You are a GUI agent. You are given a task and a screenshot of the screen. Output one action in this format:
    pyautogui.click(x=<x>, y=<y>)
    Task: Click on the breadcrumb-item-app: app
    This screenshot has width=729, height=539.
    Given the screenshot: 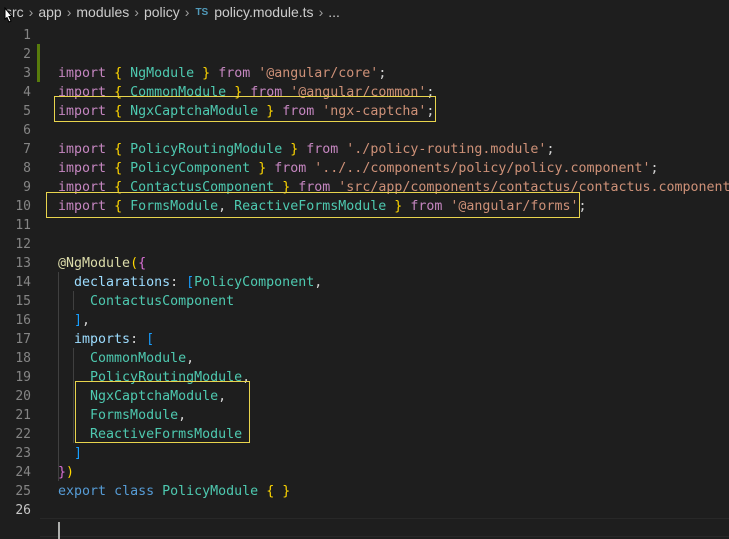 What is the action you would take?
    pyautogui.click(x=49, y=12)
    